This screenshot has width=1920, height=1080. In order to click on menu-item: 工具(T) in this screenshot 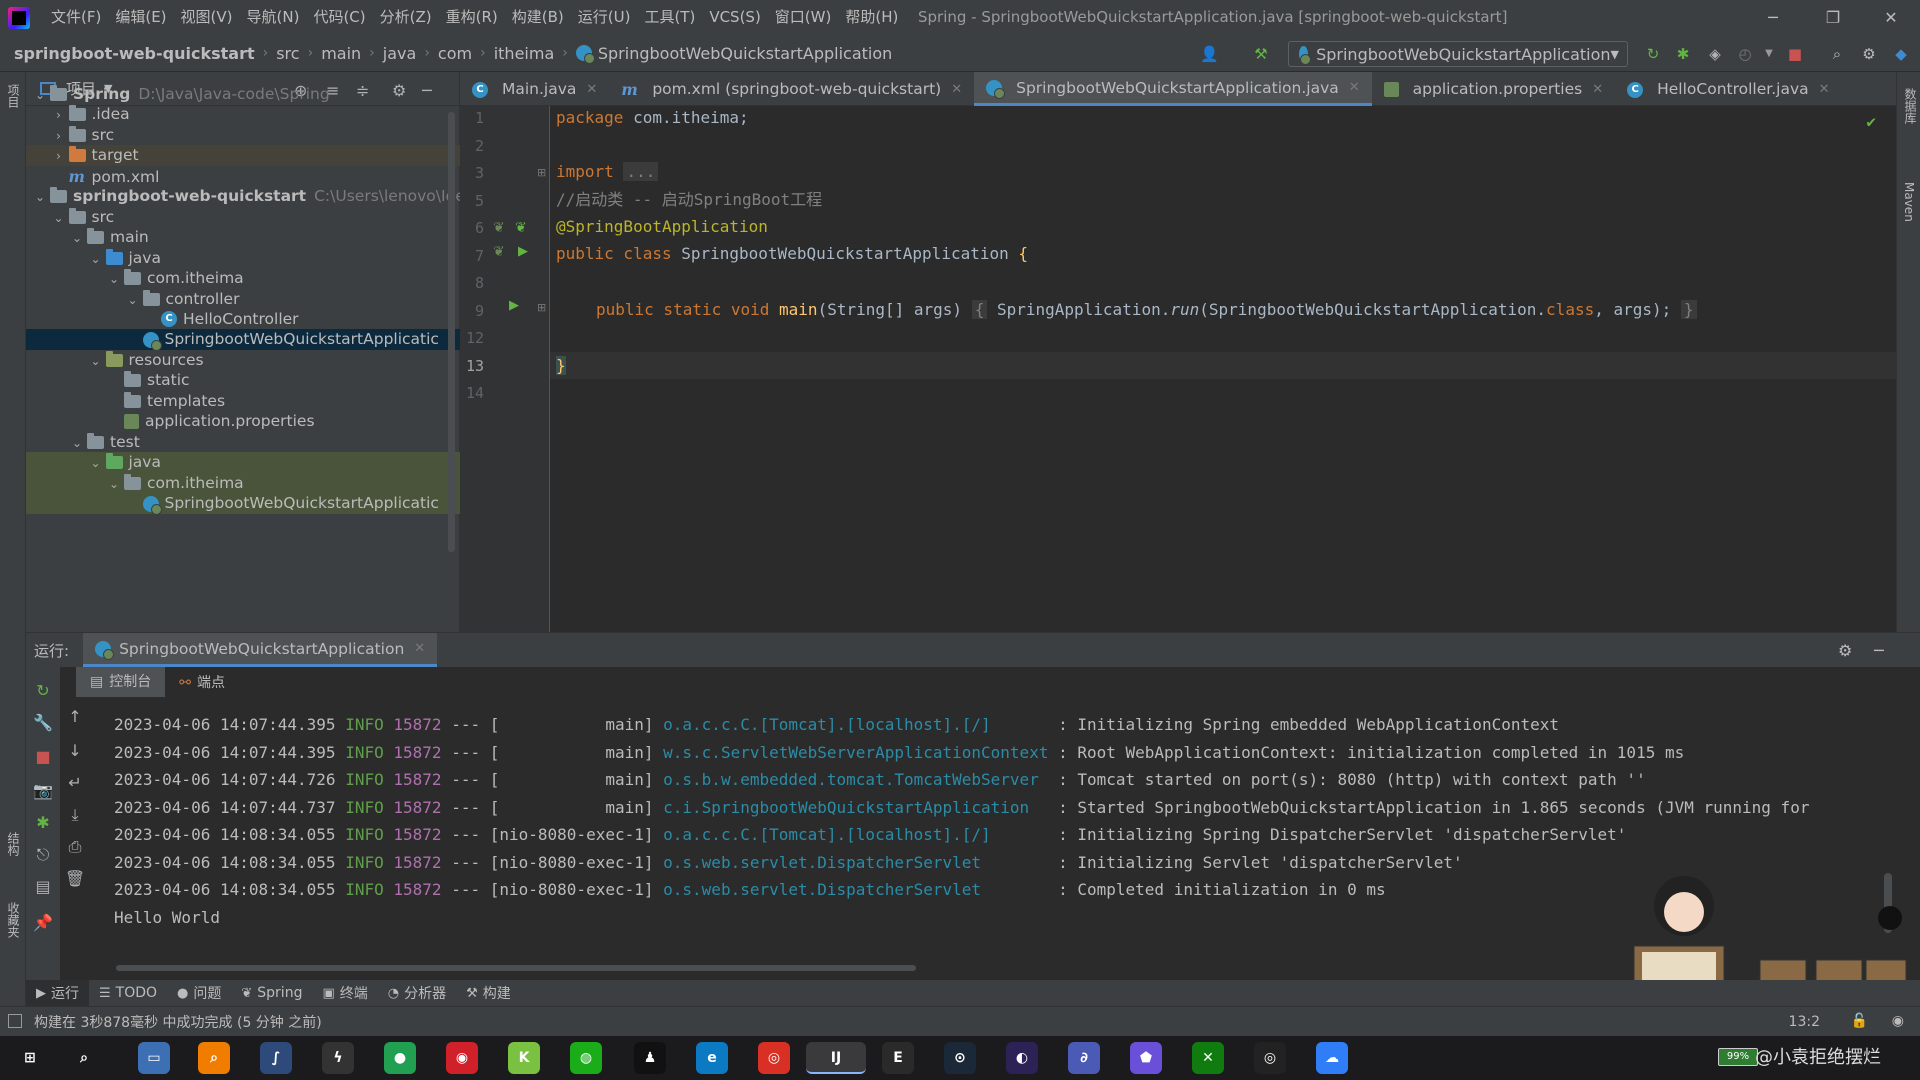, I will do `click(669, 17)`.